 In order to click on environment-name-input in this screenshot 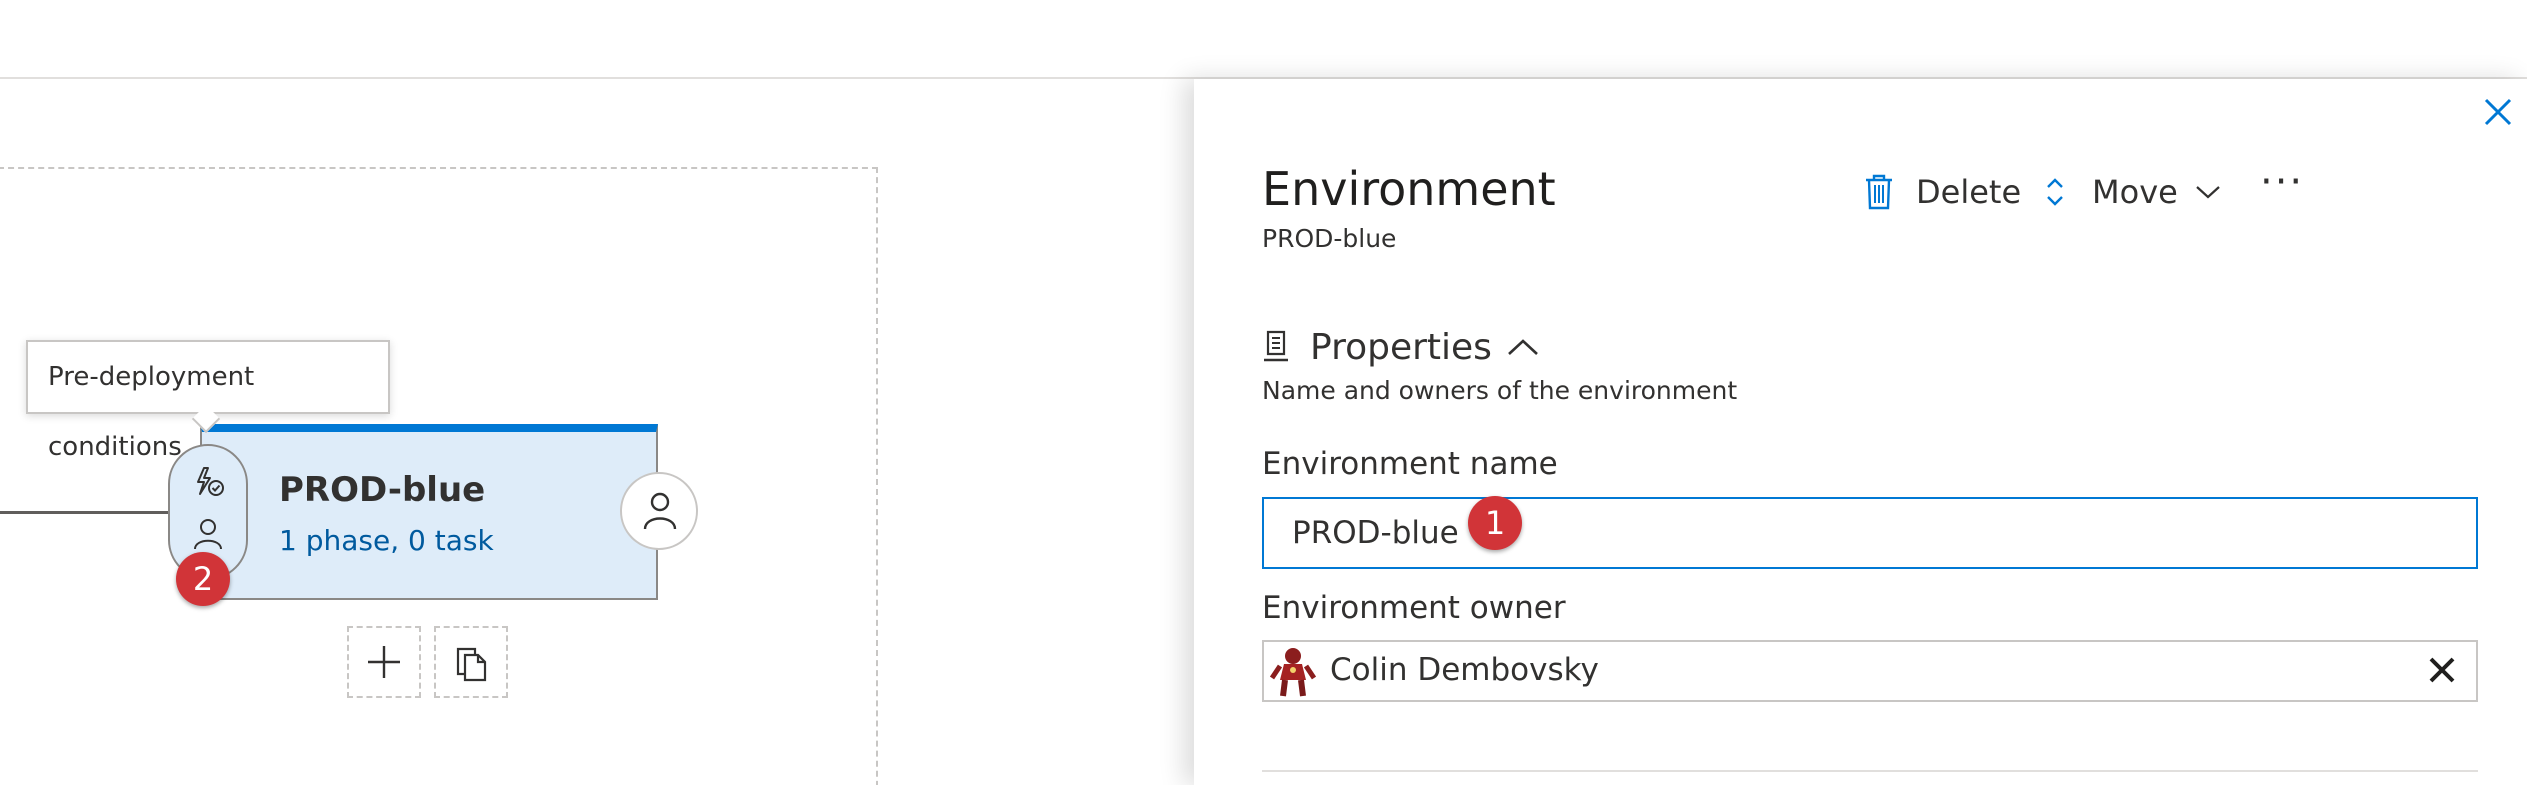, I will do `click(1870, 533)`.